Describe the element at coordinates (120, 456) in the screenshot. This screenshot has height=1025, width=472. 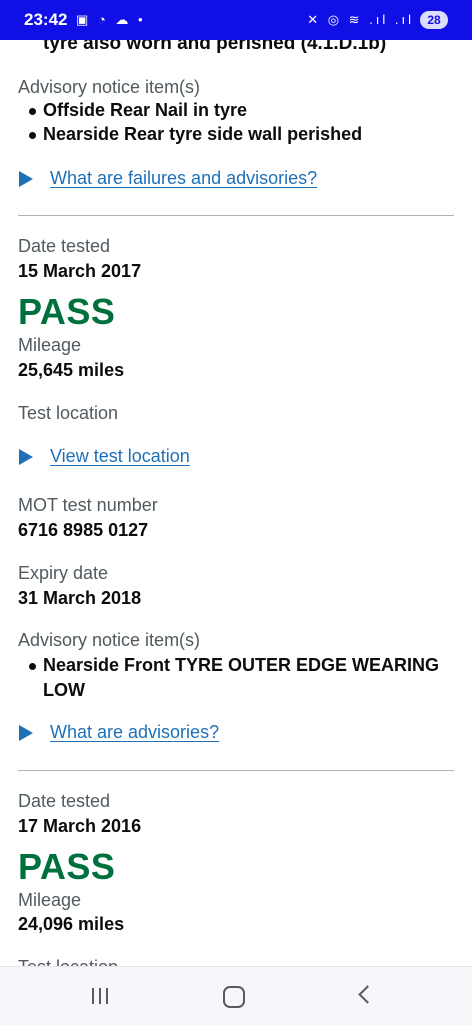
I see `view-test-location-link: View test location` at that location.